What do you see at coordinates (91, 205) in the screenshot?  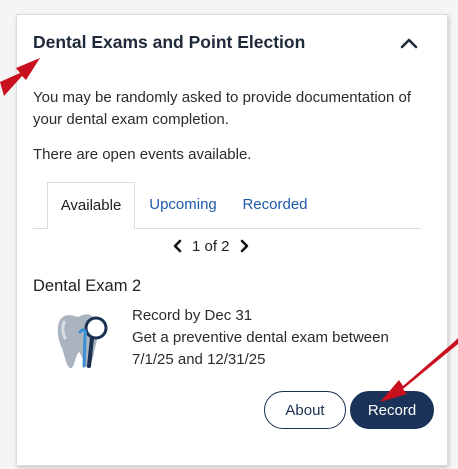 I see `tab-available: Available` at bounding box center [91, 205].